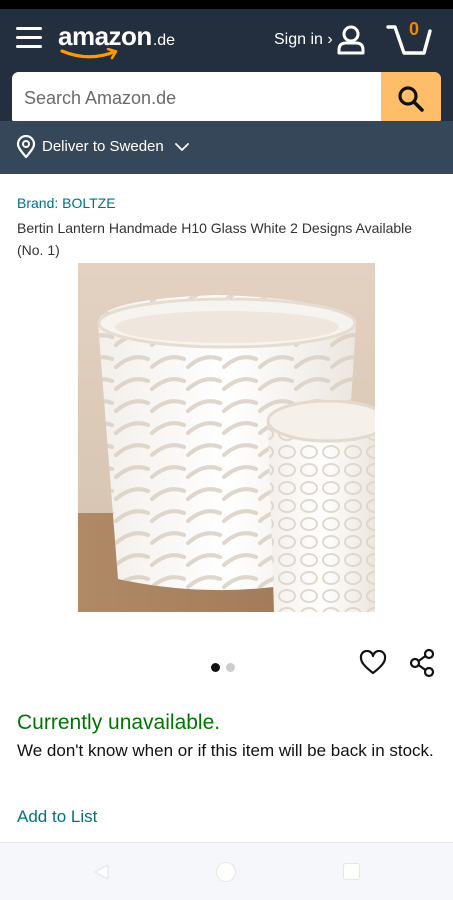 Image resolution: width=453 pixels, height=900 pixels. I want to click on logo-suffix: .de, so click(164, 40).